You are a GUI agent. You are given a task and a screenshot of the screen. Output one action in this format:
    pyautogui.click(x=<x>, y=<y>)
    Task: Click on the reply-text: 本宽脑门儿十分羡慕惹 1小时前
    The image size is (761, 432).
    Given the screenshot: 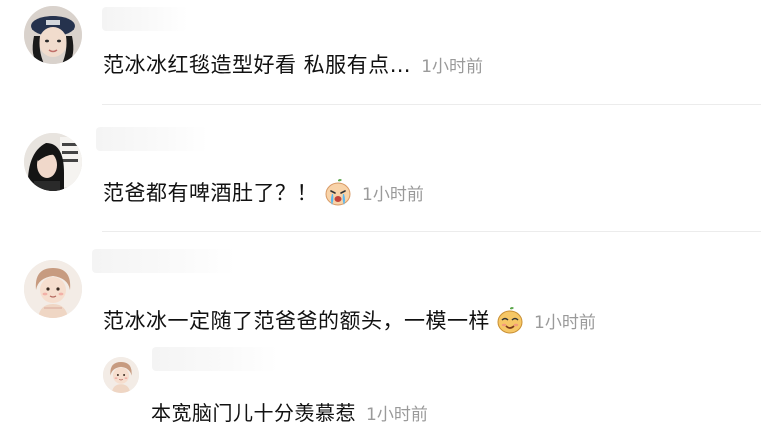 What is the action you would take?
    pyautogui.click(x=289, y=411)
    